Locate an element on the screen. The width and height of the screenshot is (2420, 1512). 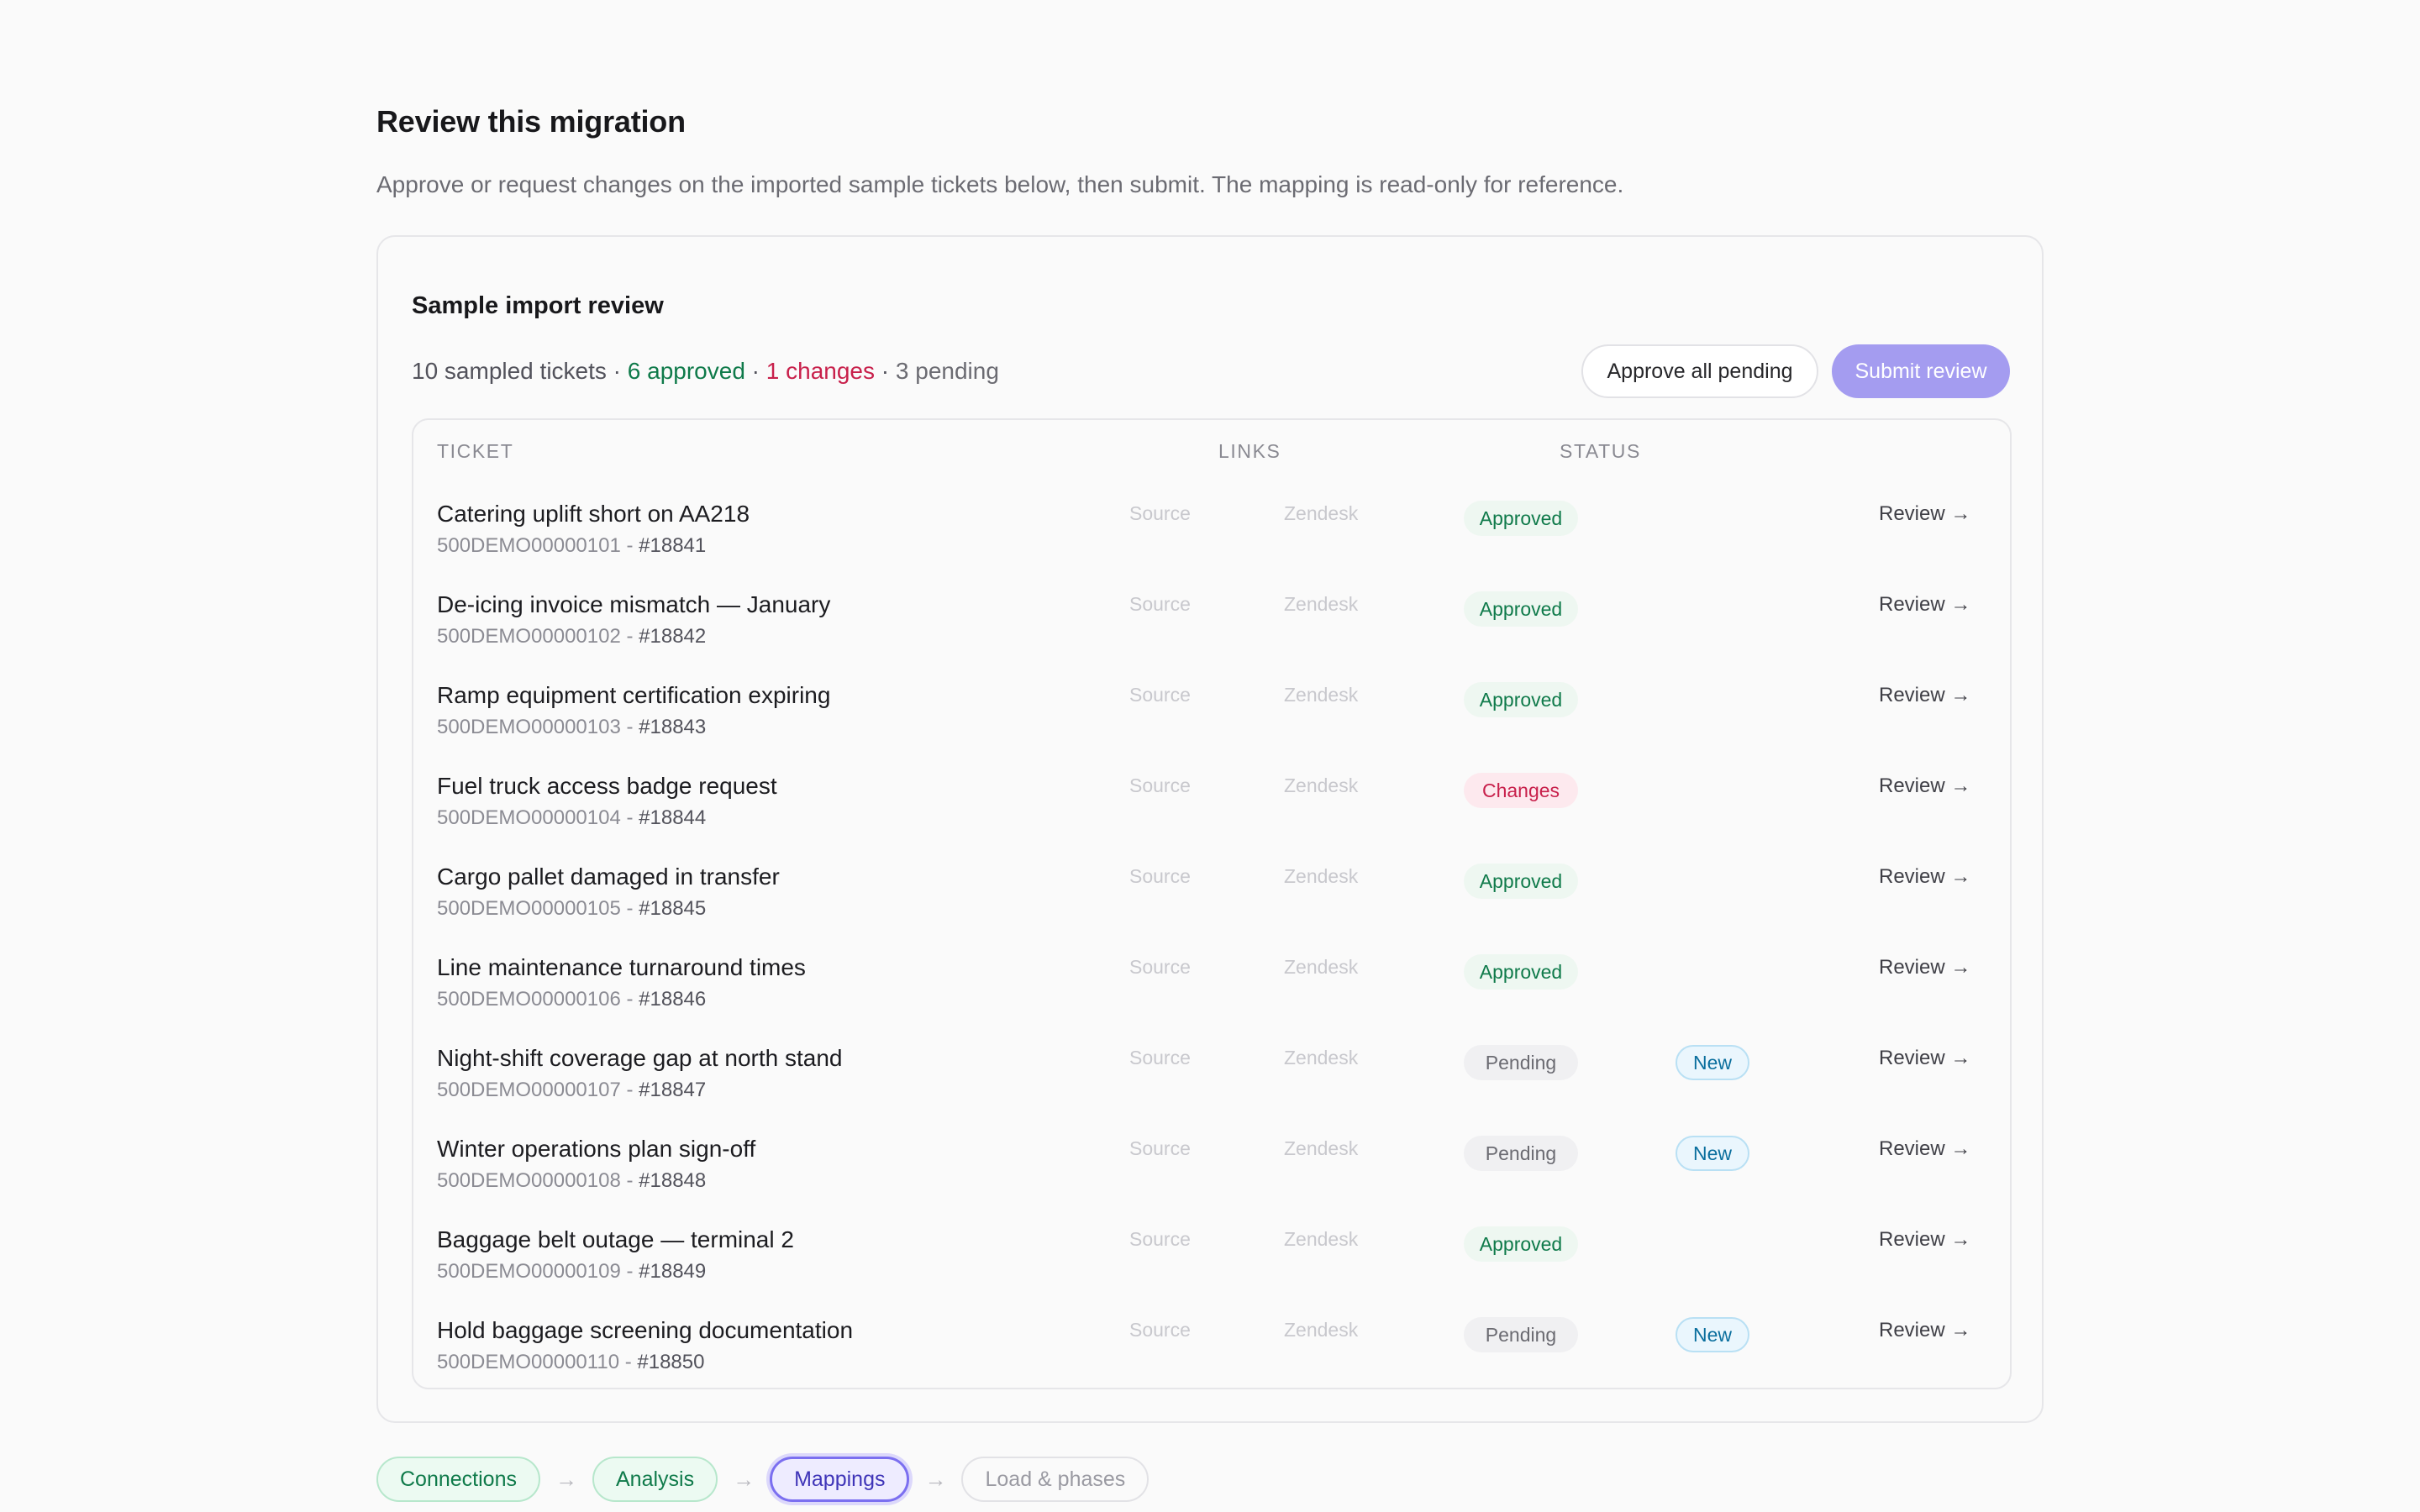
step-connections: Connections is located at coordinates (458, 1479).